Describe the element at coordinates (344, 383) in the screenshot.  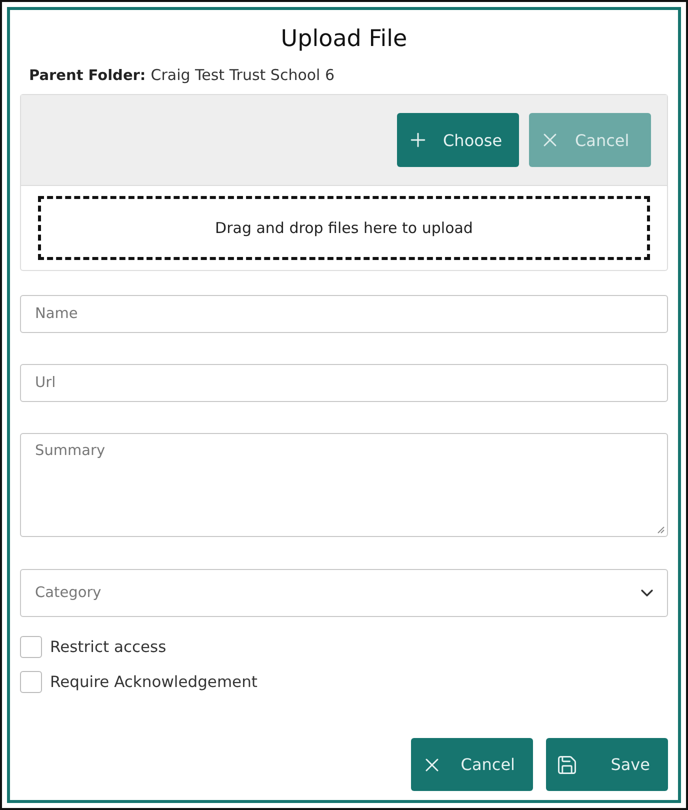
I see `text-field: Url` at that location.